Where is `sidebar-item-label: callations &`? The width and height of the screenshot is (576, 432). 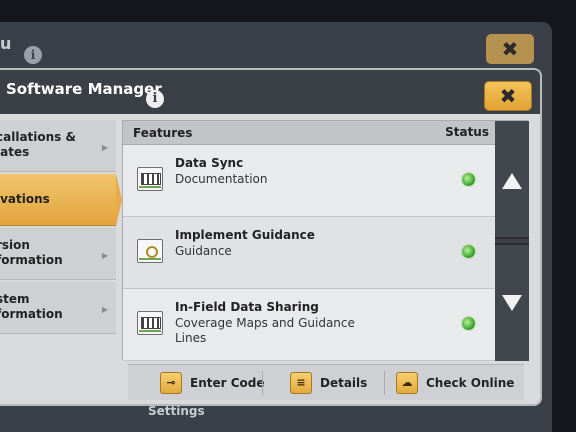
sidebar-item-label: callations & is located at coordinates (38, 137).